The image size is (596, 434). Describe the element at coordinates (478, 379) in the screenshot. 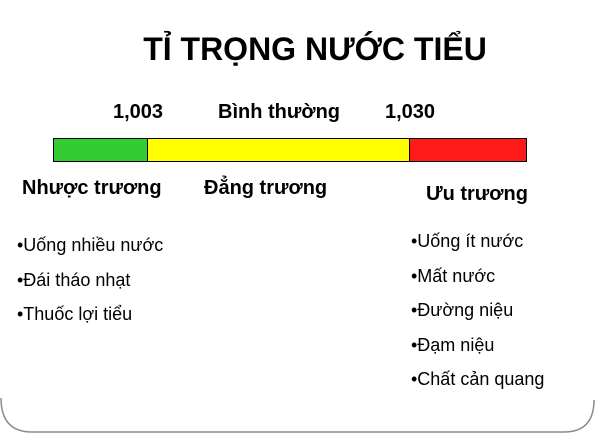

I see `list-item: •Chất cản quang` at that location.